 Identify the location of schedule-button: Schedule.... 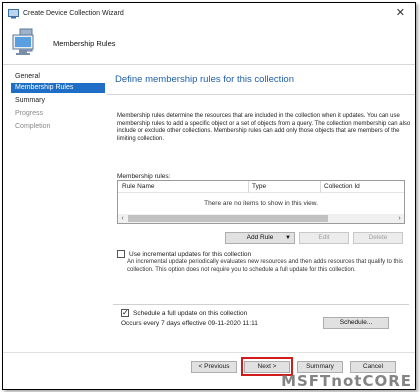
(356, 323).